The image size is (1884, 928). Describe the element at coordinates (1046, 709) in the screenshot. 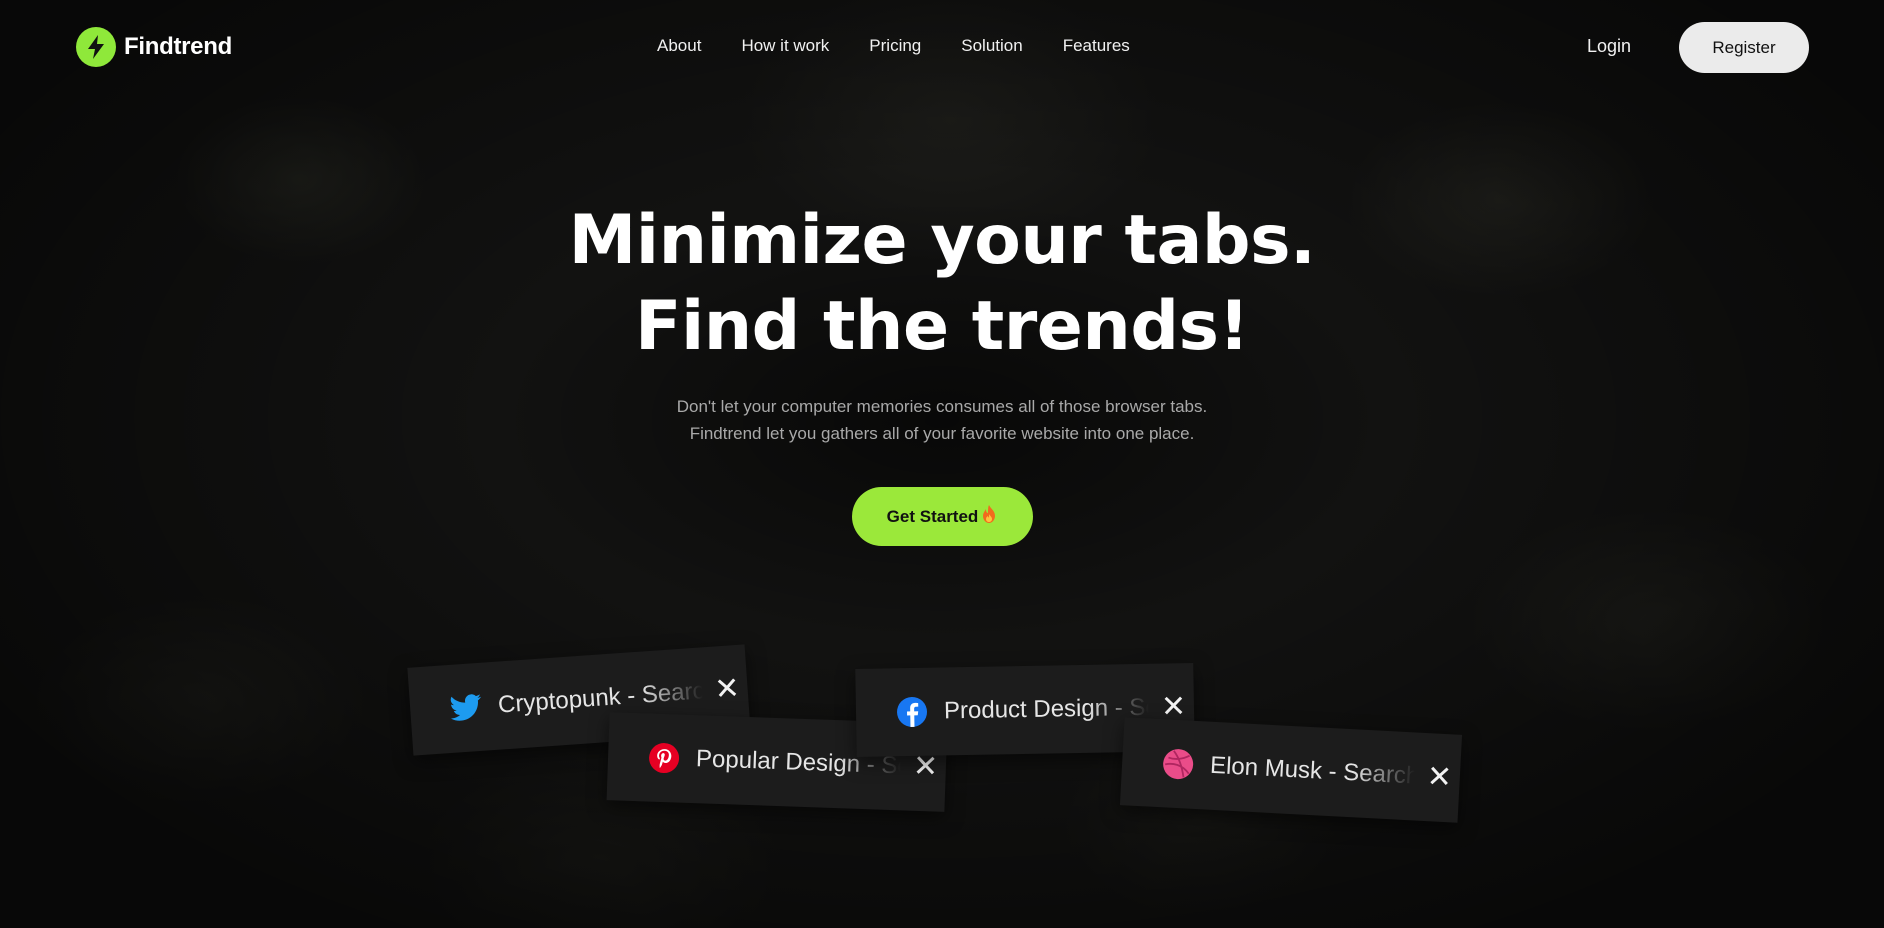

I see `tab-title: Product Design - Search` at that location.